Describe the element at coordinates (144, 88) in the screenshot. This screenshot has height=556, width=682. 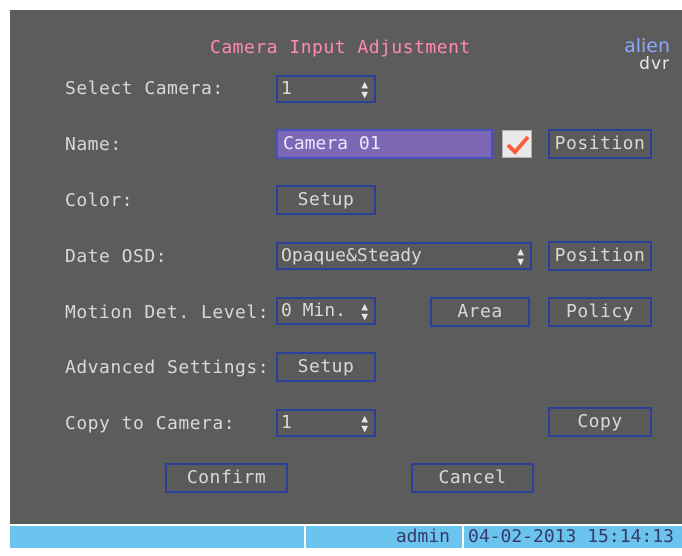
I see `select-camera-label: Select Camera:` at that location.